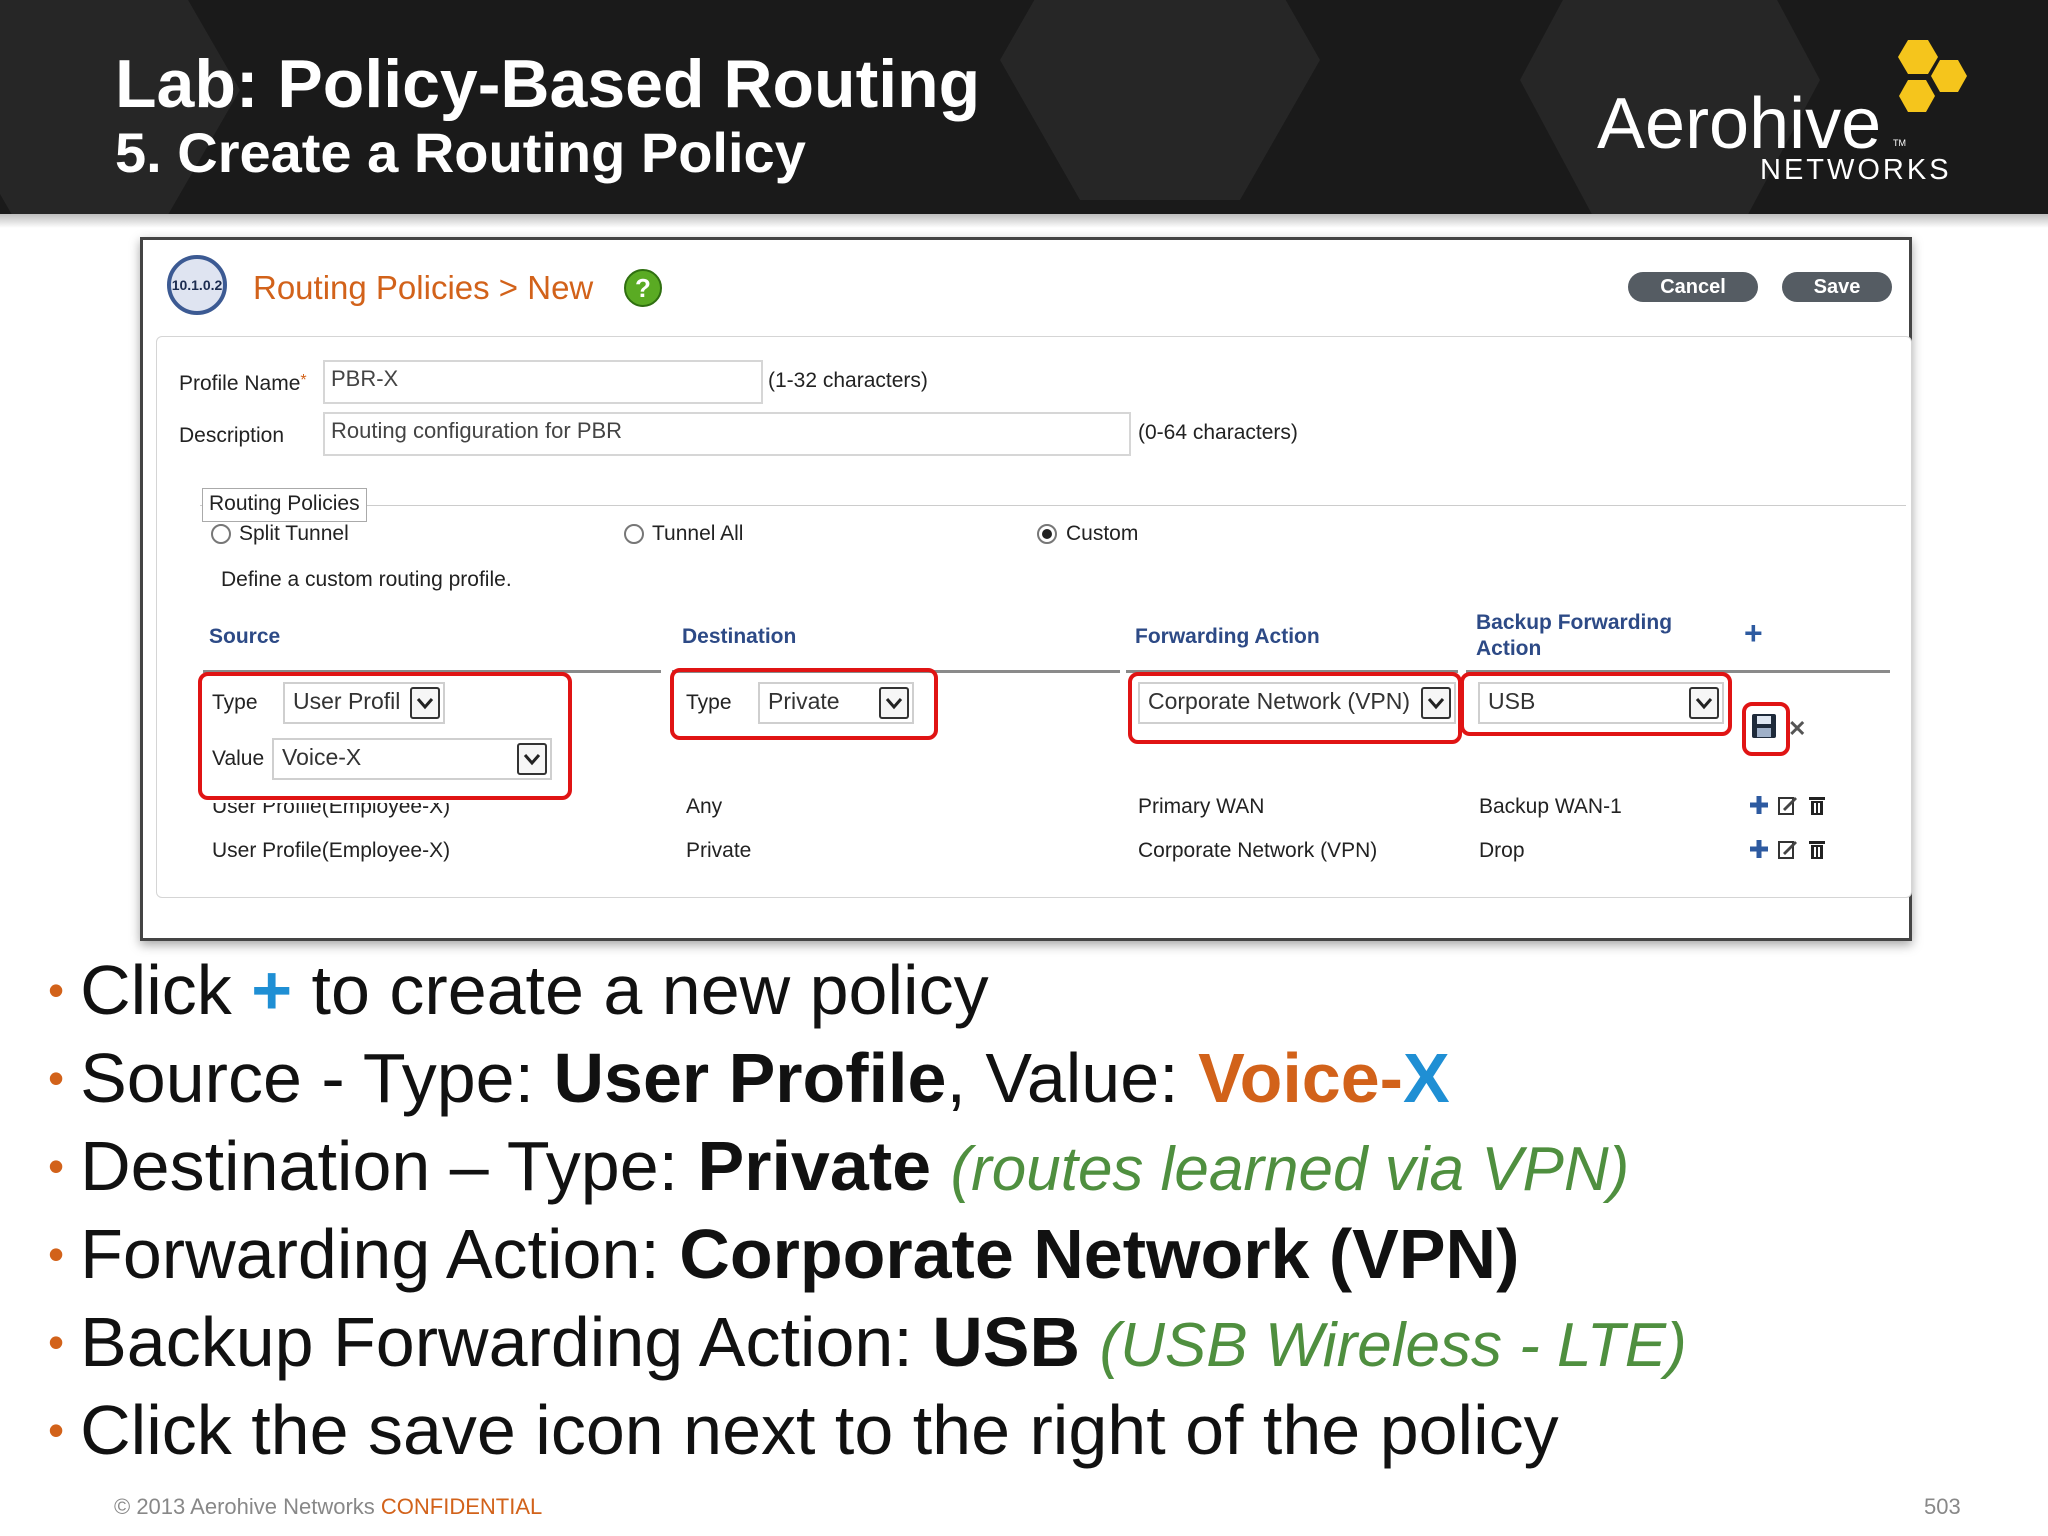  Describe the element at coordinates (1006, 1342) in the screenshot. I see `bullet-5-bold: USB` at that location.